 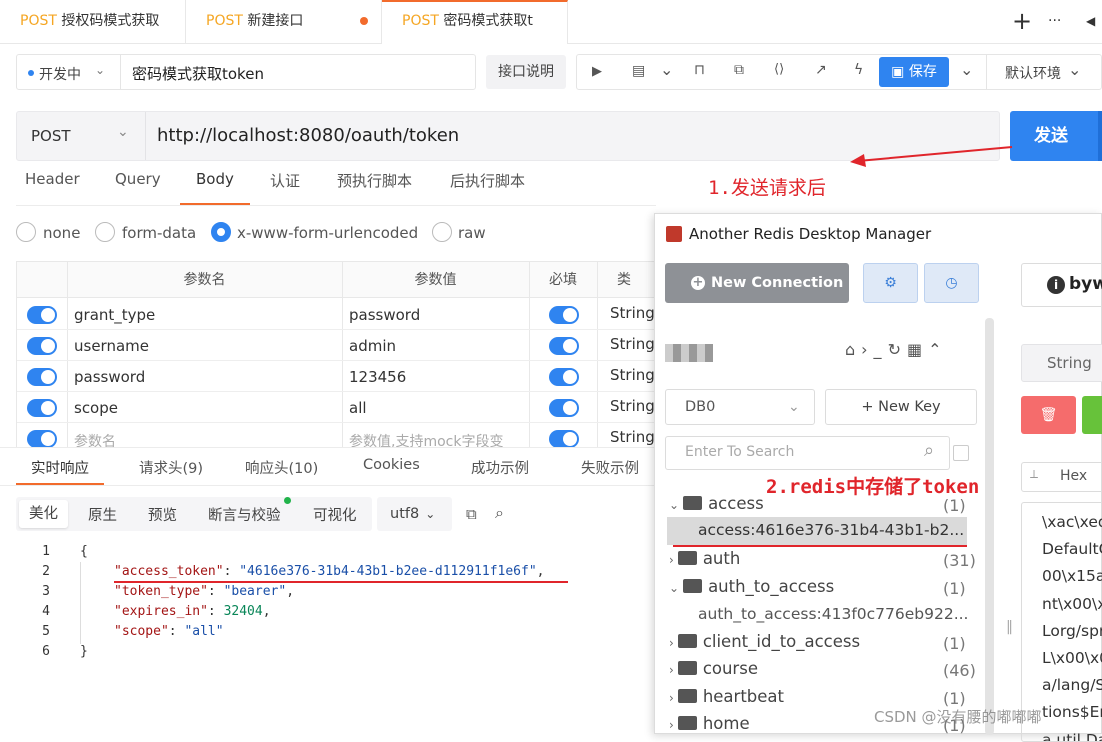 What do you see at coordinates (937, 349) in the screenshot?
I see `chevron-up-icon: ⌃` at bounding box center [937, 349].